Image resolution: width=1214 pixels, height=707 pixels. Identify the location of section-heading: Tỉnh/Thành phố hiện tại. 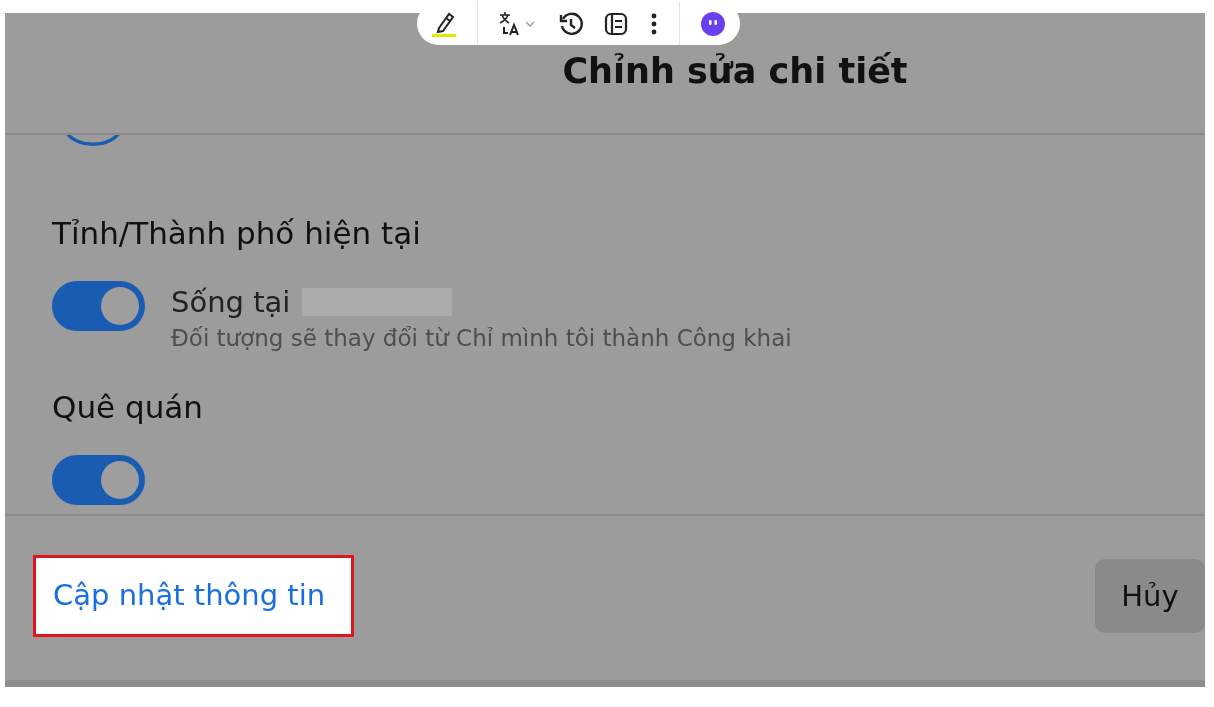
(237, 233).